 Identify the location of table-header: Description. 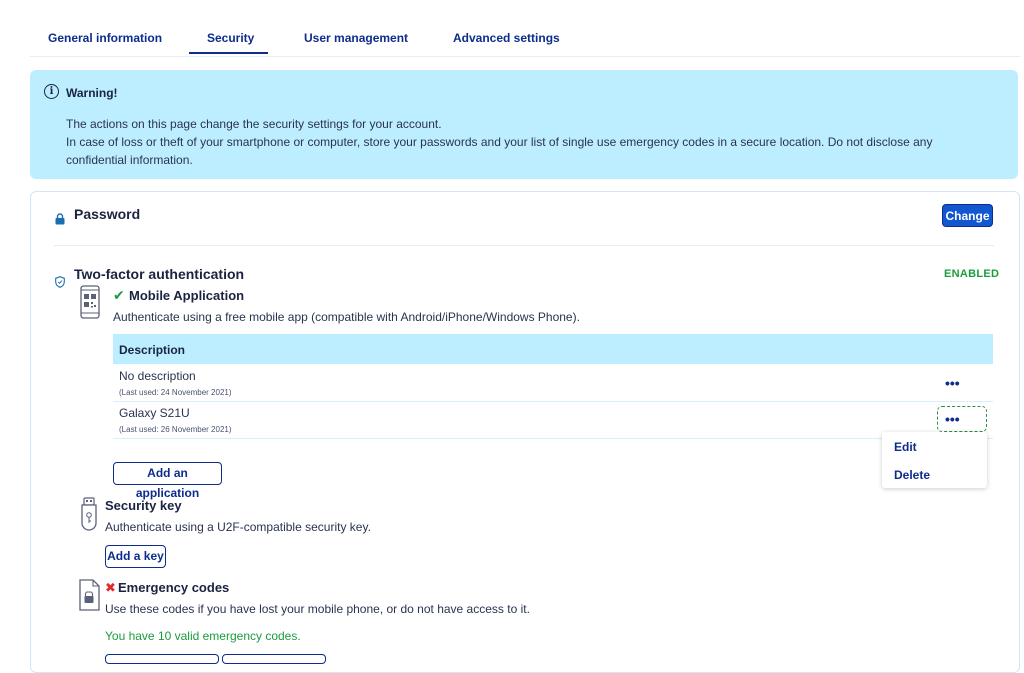
(553, 349).